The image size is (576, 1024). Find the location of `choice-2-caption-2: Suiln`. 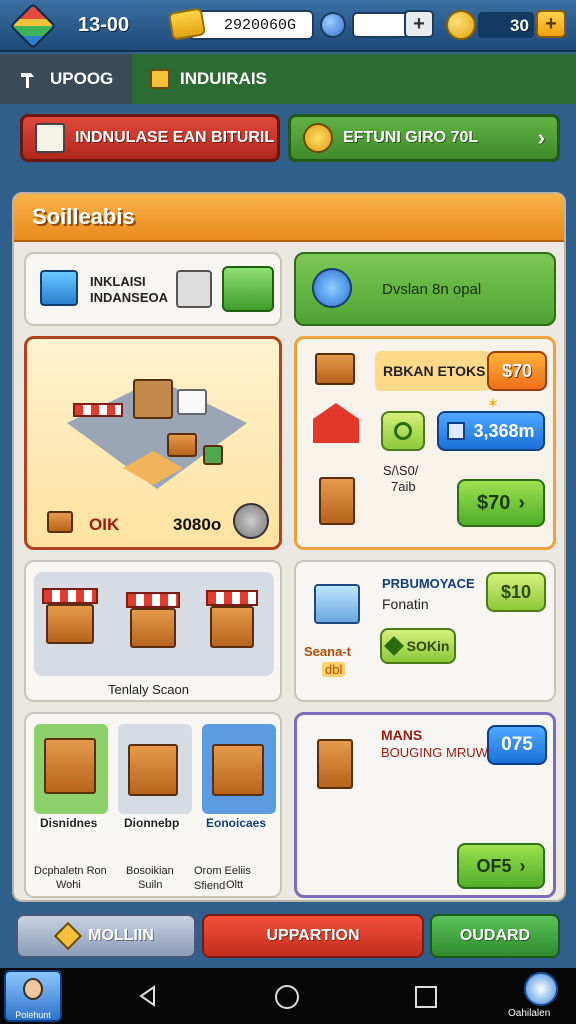

choice-2-caption-2: Suiln is located at coordinates (150, 885).